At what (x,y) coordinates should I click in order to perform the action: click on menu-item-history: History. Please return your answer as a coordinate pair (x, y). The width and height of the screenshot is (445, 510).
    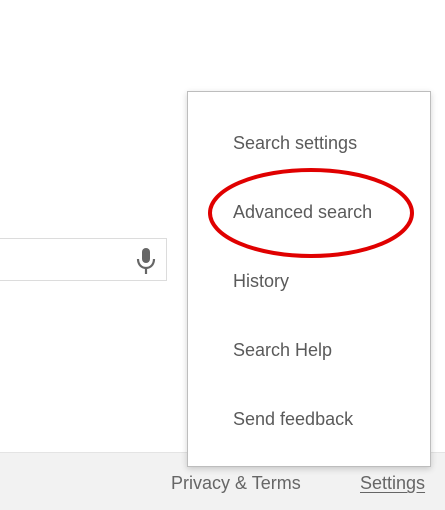
    Looking at the image, I should click on (261, 281).